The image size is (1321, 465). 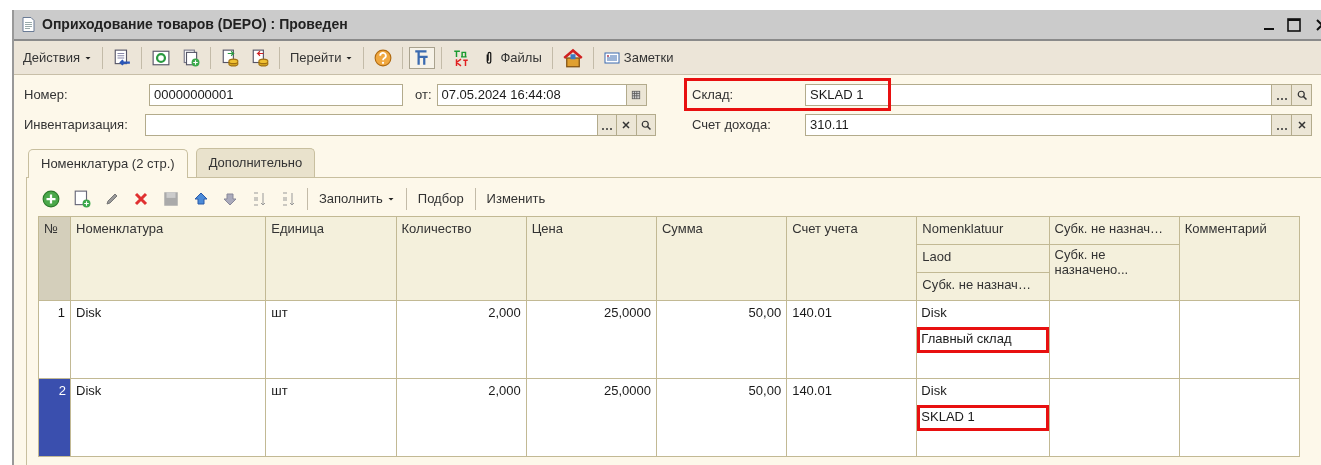 I want to click on number-field: 00000000001, so click(x=276, y=95).